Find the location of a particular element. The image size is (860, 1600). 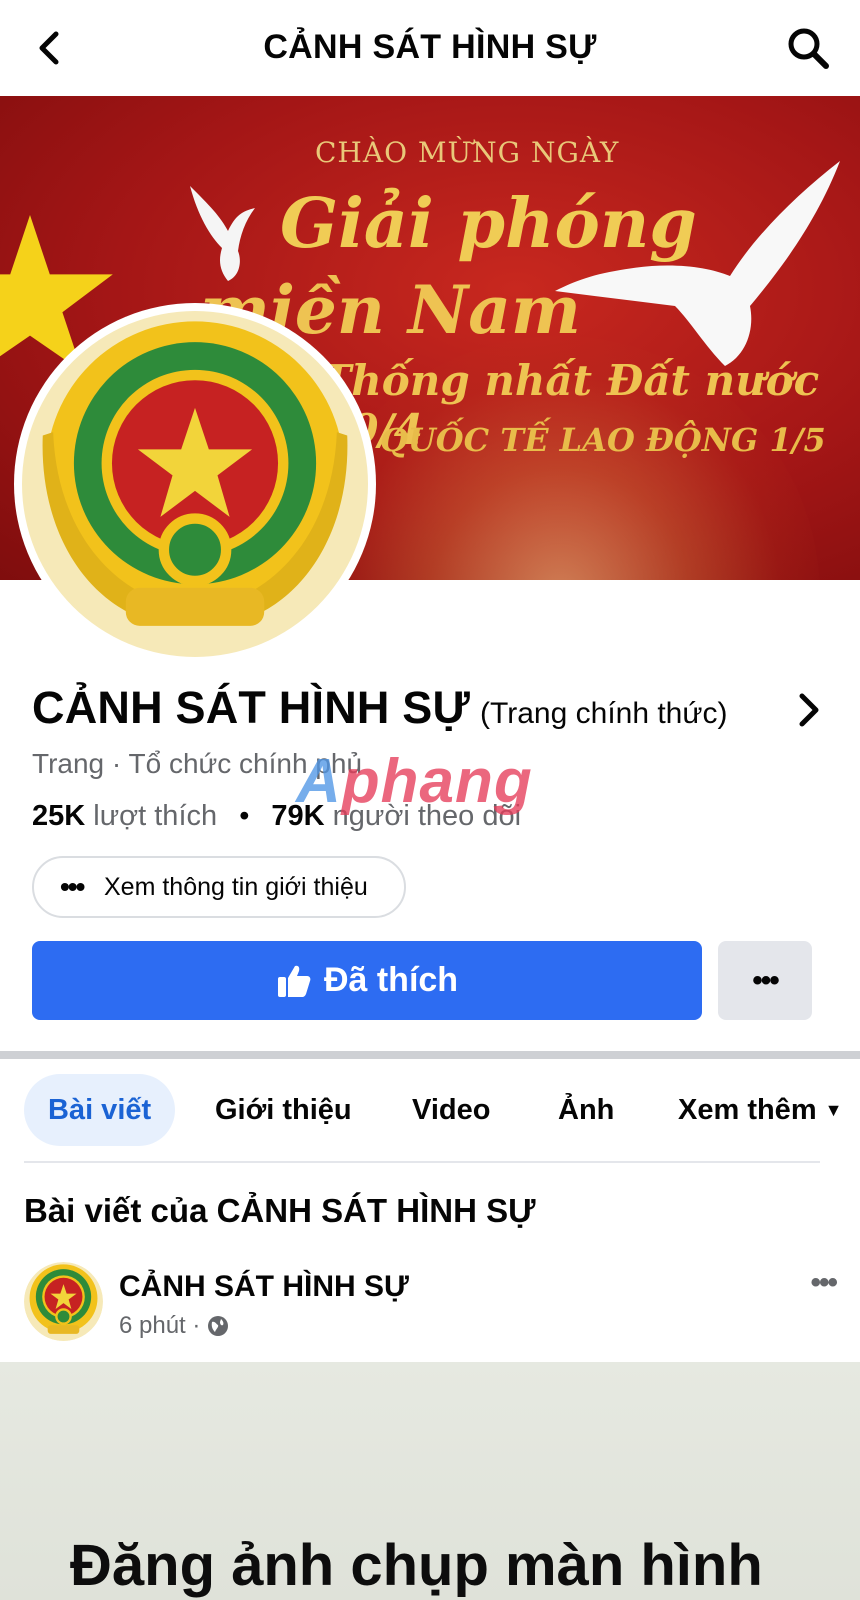

section-divider is located at coordinates (430, 1055).